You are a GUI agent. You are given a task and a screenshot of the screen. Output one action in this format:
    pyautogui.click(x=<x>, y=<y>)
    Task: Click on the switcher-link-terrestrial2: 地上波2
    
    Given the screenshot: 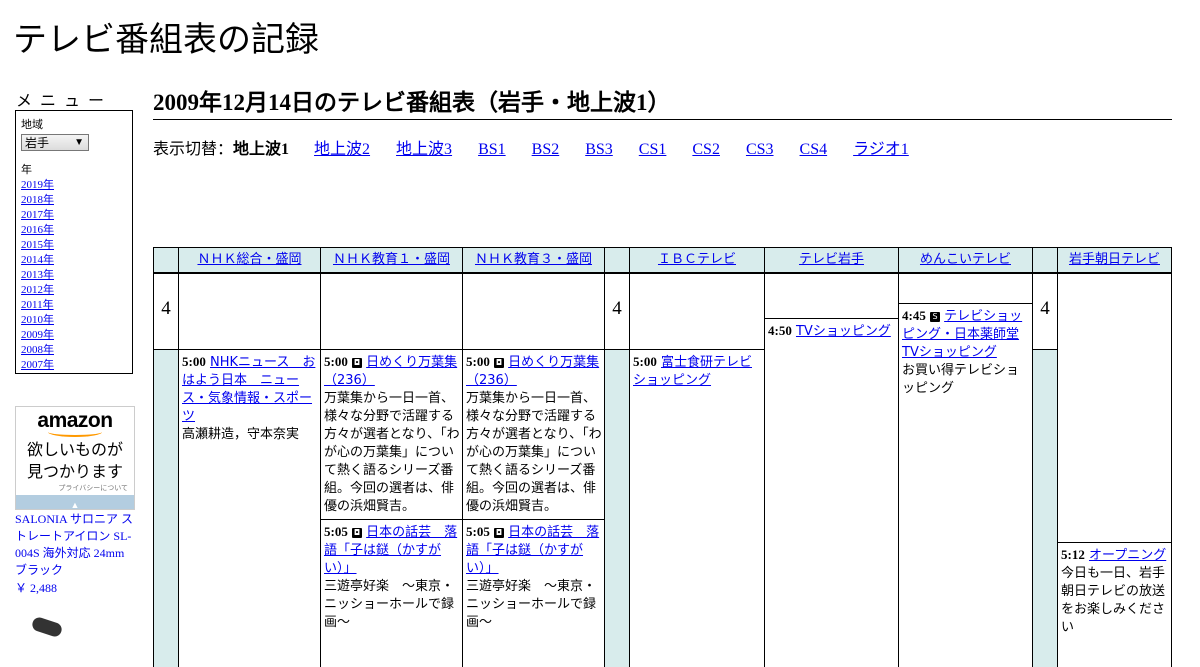 What is the action you would take?
    pyautogui.click(x=342, y=149)
    